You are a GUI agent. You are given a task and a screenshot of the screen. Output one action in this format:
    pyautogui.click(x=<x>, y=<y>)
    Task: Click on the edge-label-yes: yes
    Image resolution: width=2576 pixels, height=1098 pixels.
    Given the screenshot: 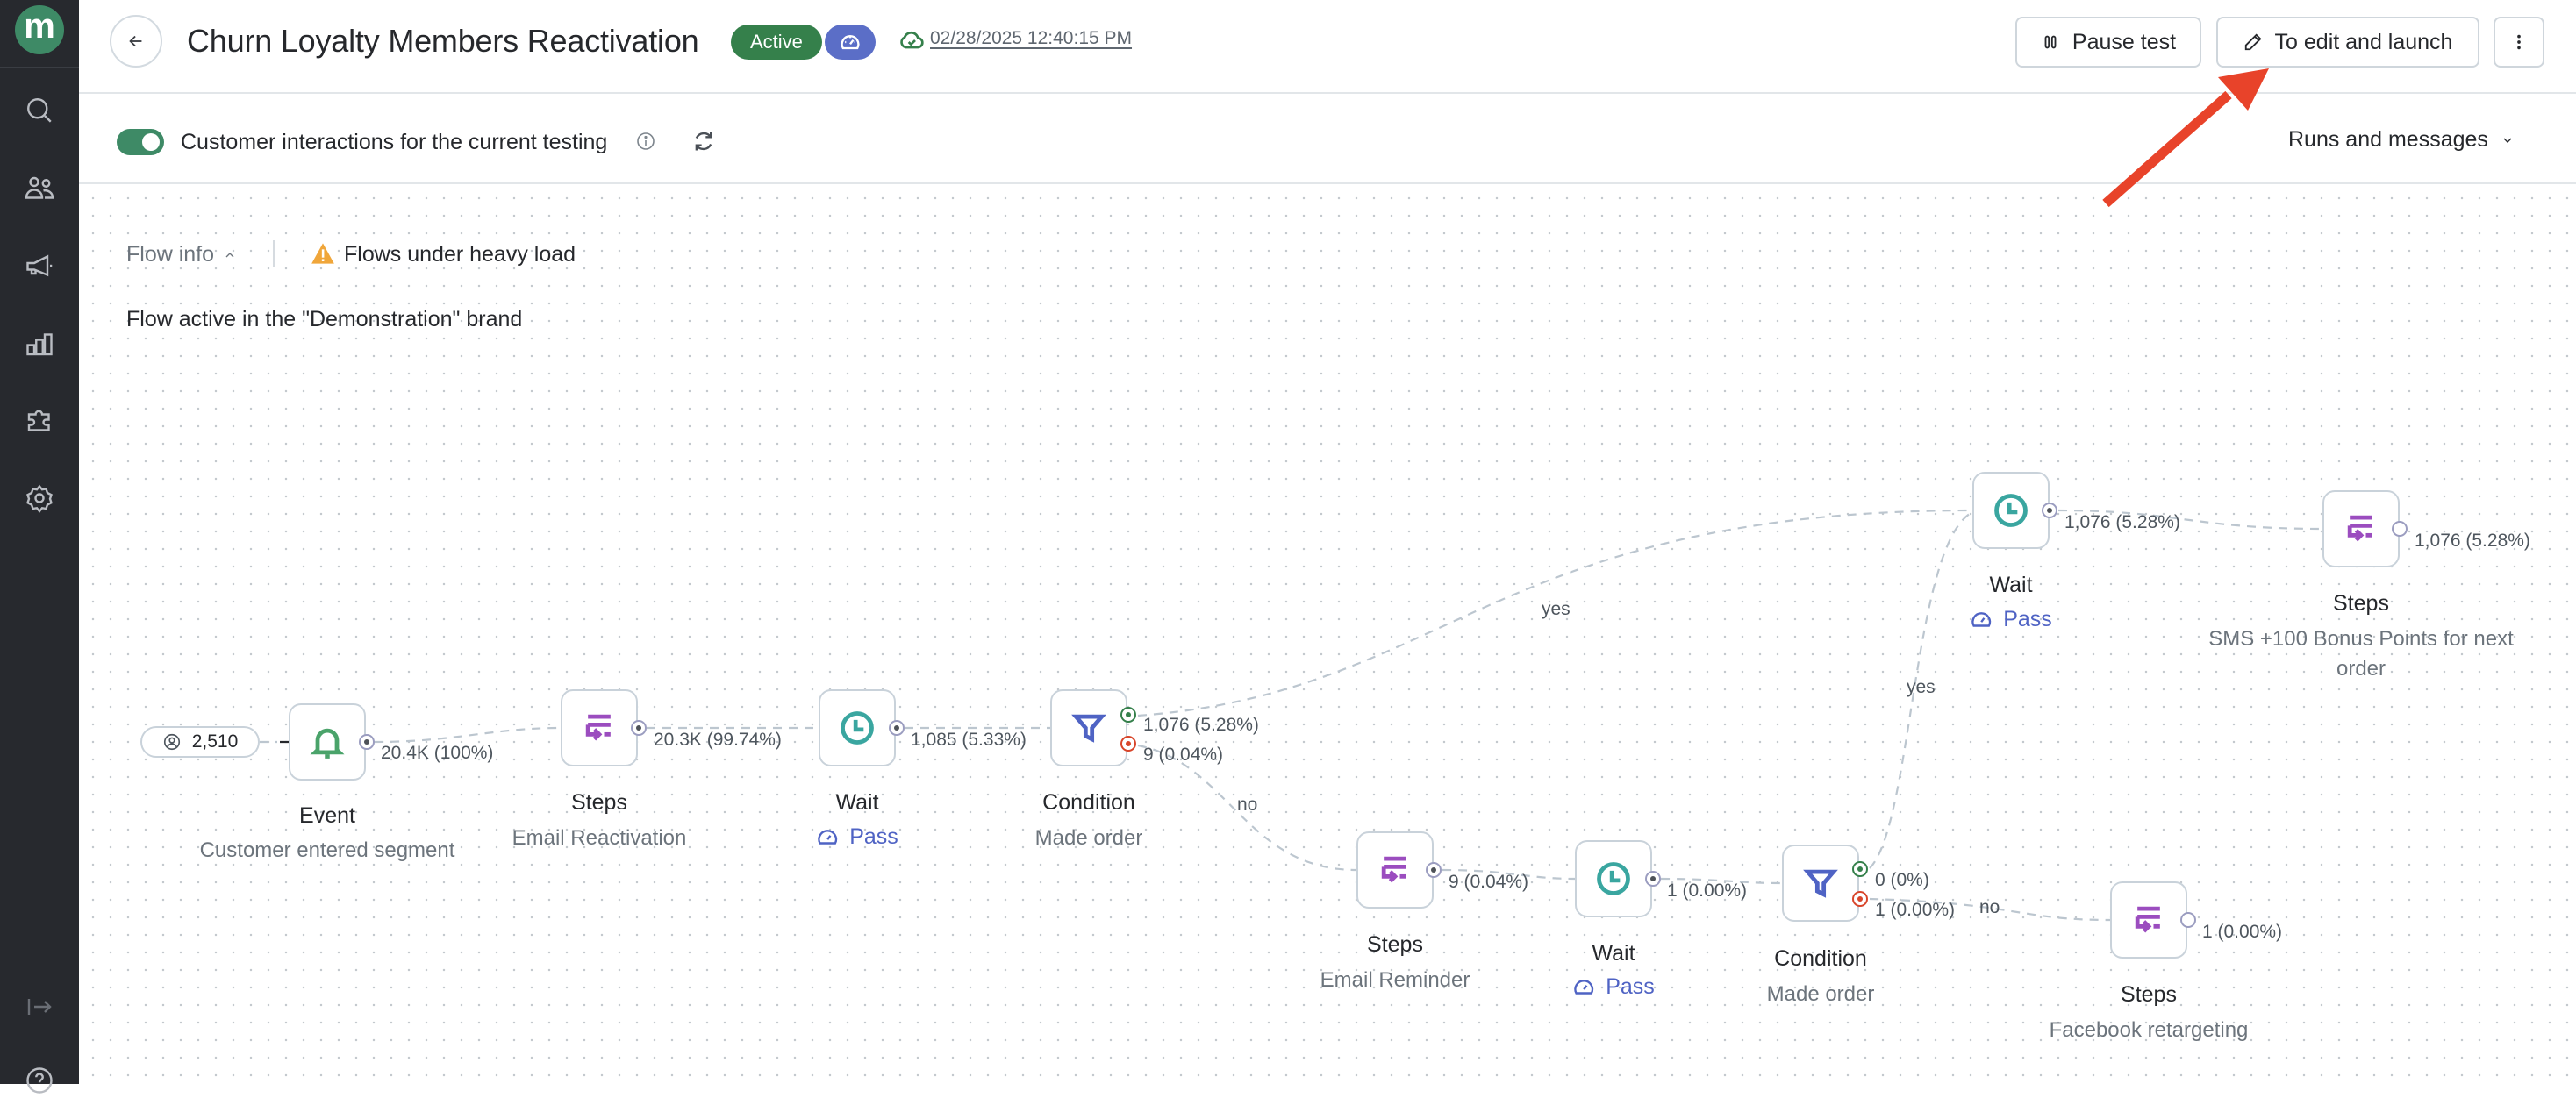 What is the action you would take?
    pyautogui.click(x=1556, y=609)
    